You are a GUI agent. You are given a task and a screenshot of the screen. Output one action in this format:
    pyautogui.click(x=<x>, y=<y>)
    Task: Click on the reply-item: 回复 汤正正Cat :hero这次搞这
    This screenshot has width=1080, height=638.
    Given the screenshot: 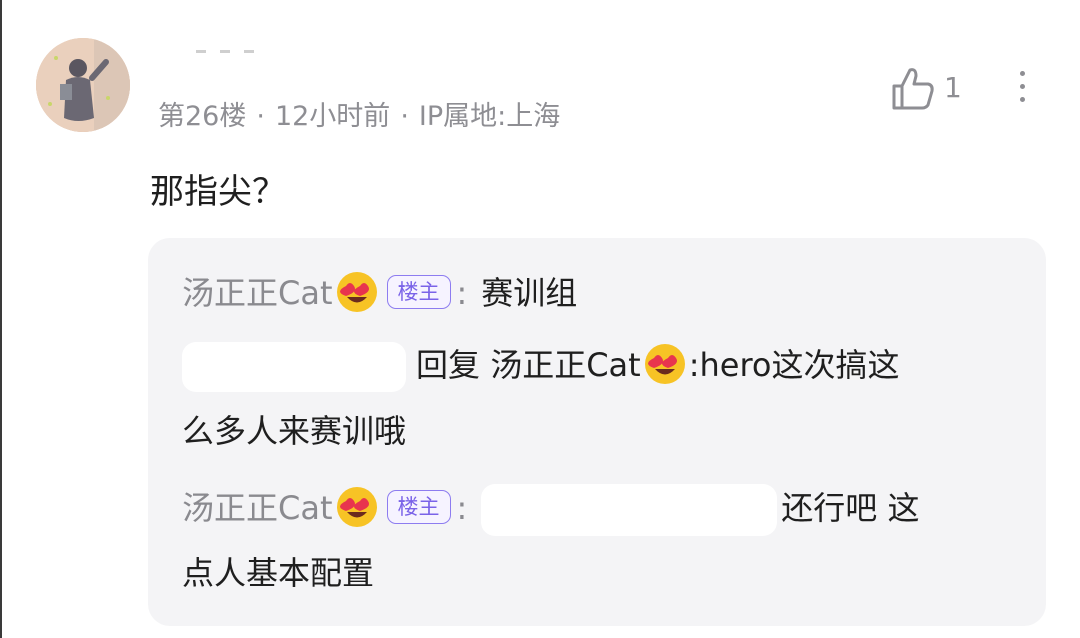 What is the action you would take?
    pyautogui.click(x=541, y=367)
    